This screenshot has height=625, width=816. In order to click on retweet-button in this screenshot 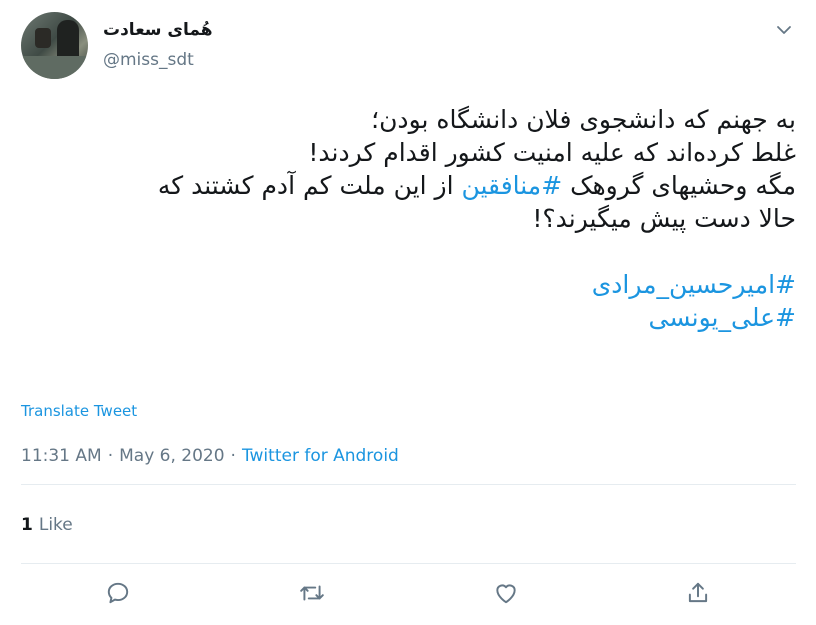, I will do `click(312, 593)`.